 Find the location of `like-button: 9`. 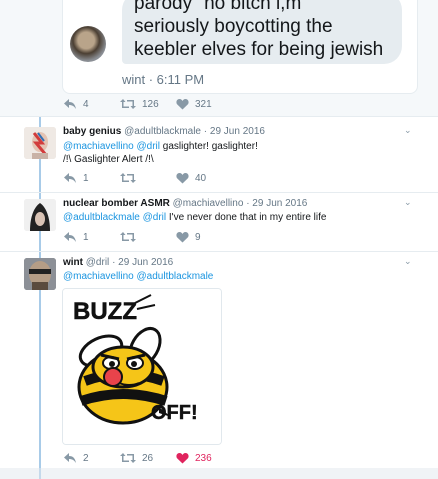

like-button: 9 is located at coordinates (188, 237).